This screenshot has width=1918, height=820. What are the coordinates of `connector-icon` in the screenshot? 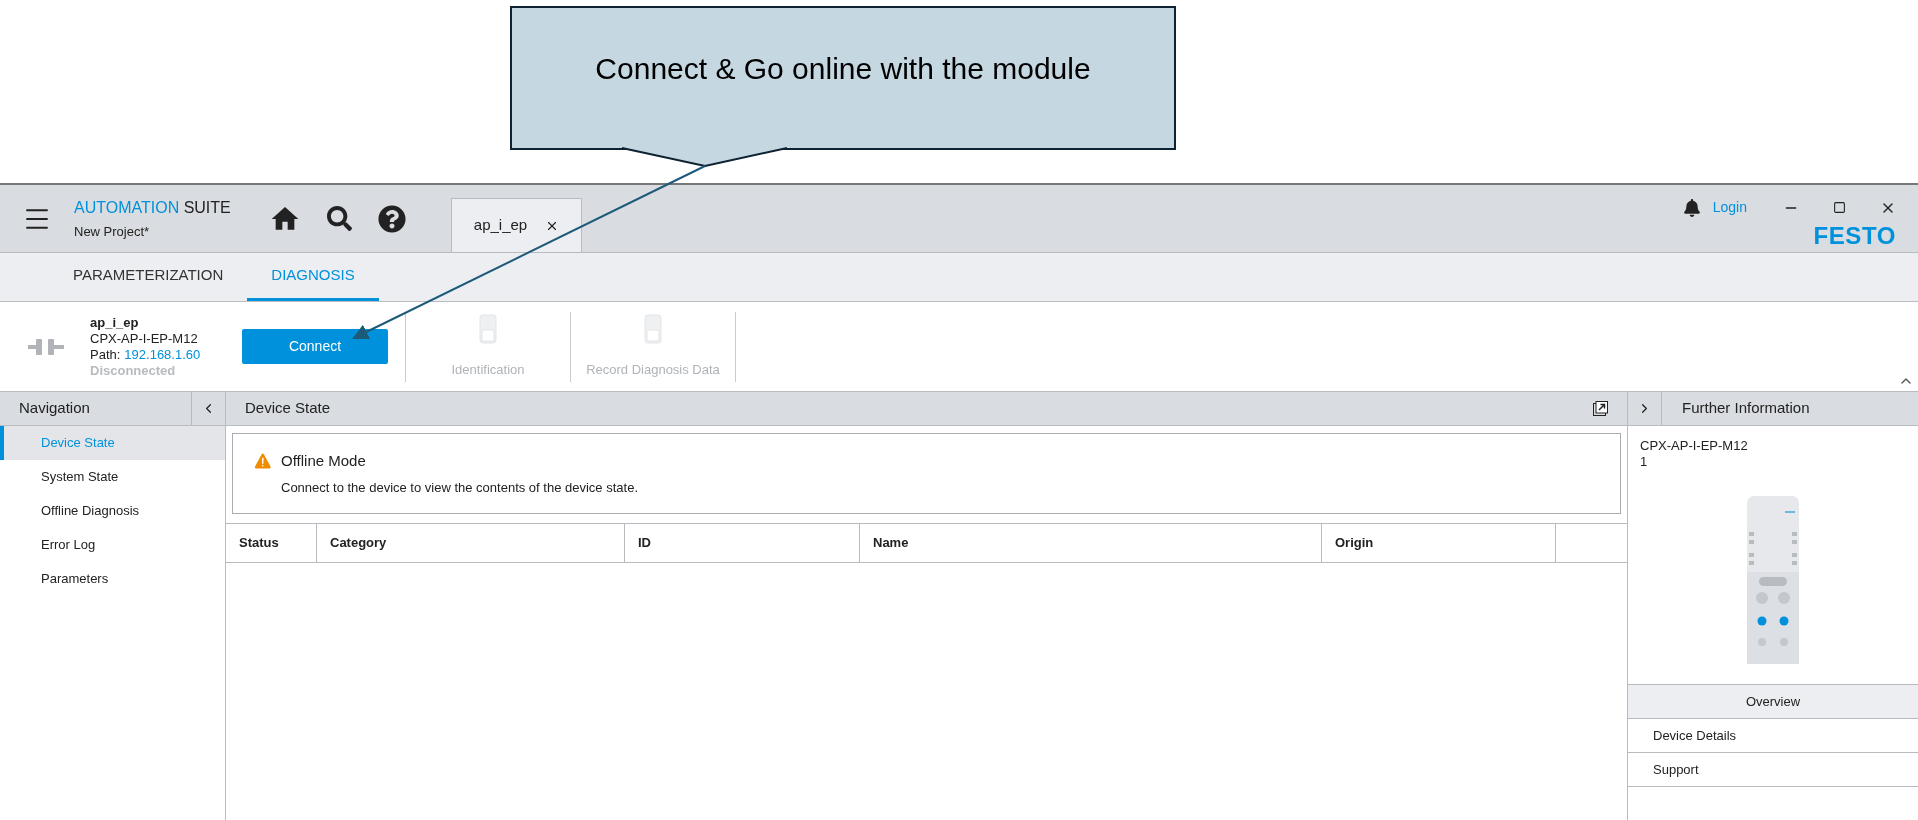 It's located at (46, 346).